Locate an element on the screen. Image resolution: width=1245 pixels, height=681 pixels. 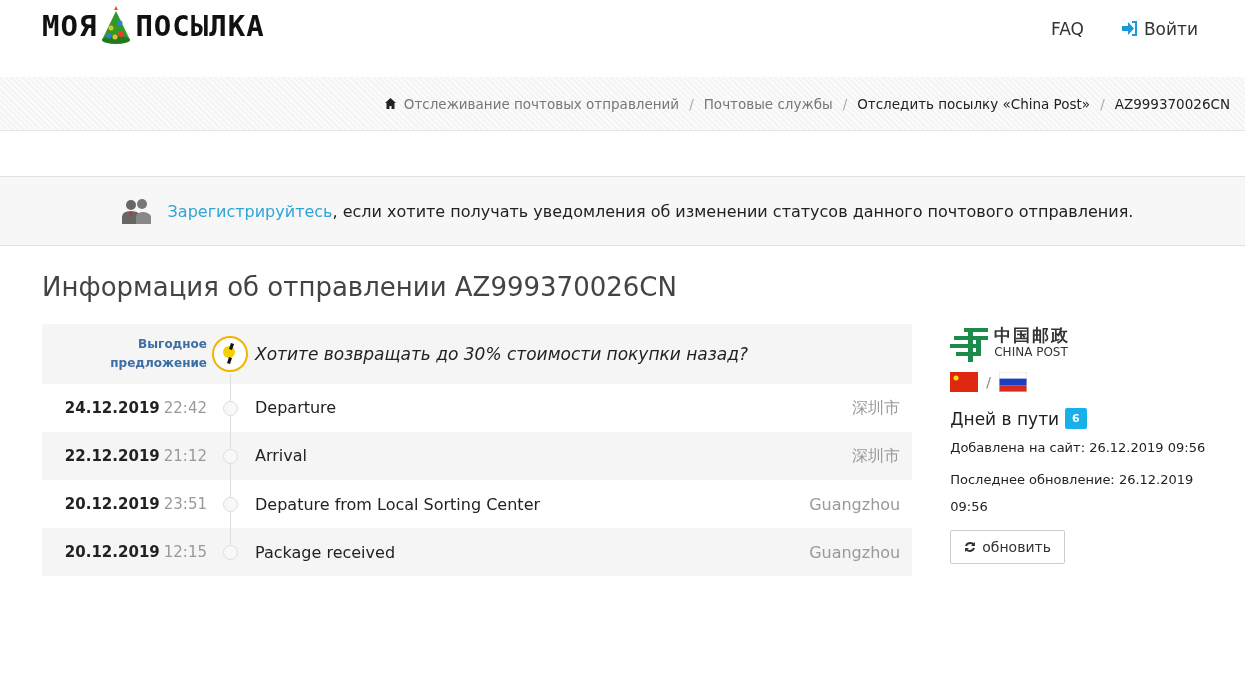
lightbulb-icon is located at coordinates (230, 354).